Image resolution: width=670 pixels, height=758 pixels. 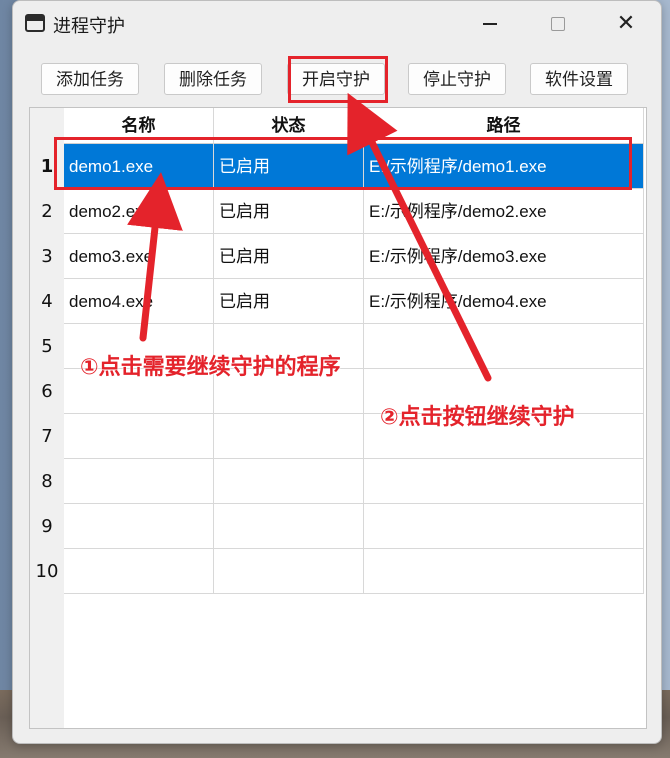 I want to click on row-number: 9, so click(x=47, y=526).